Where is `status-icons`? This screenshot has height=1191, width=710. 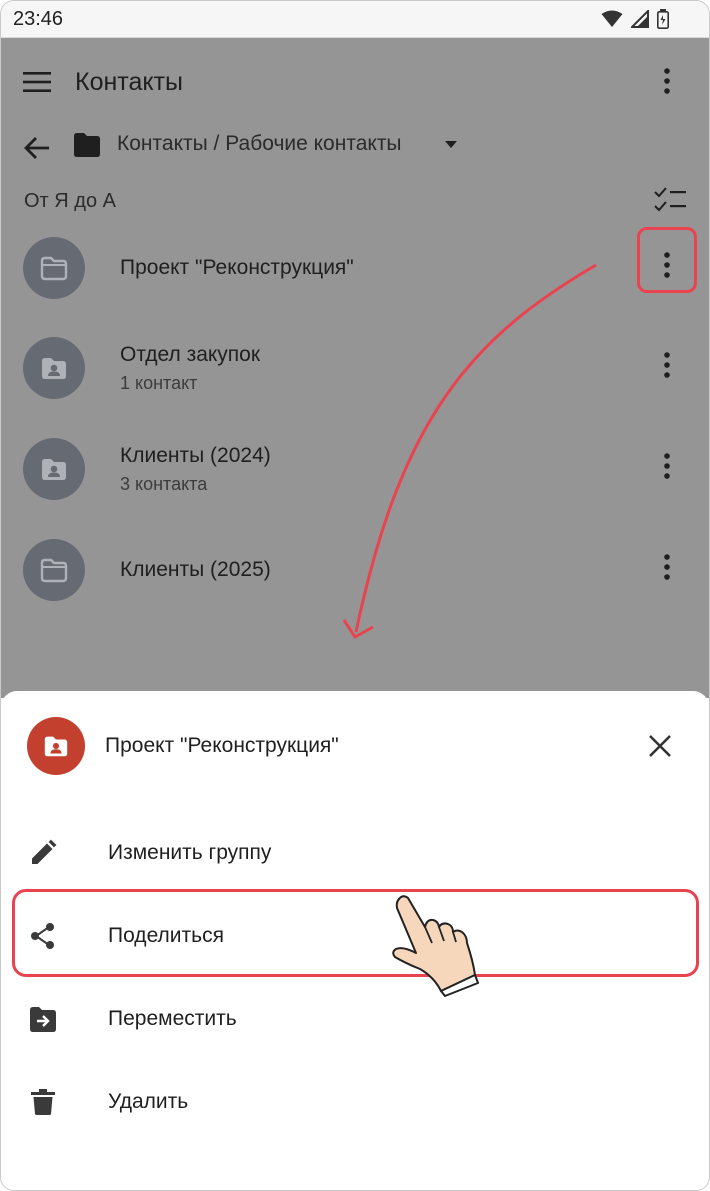
status-icons is located at coordinates (635, 19).